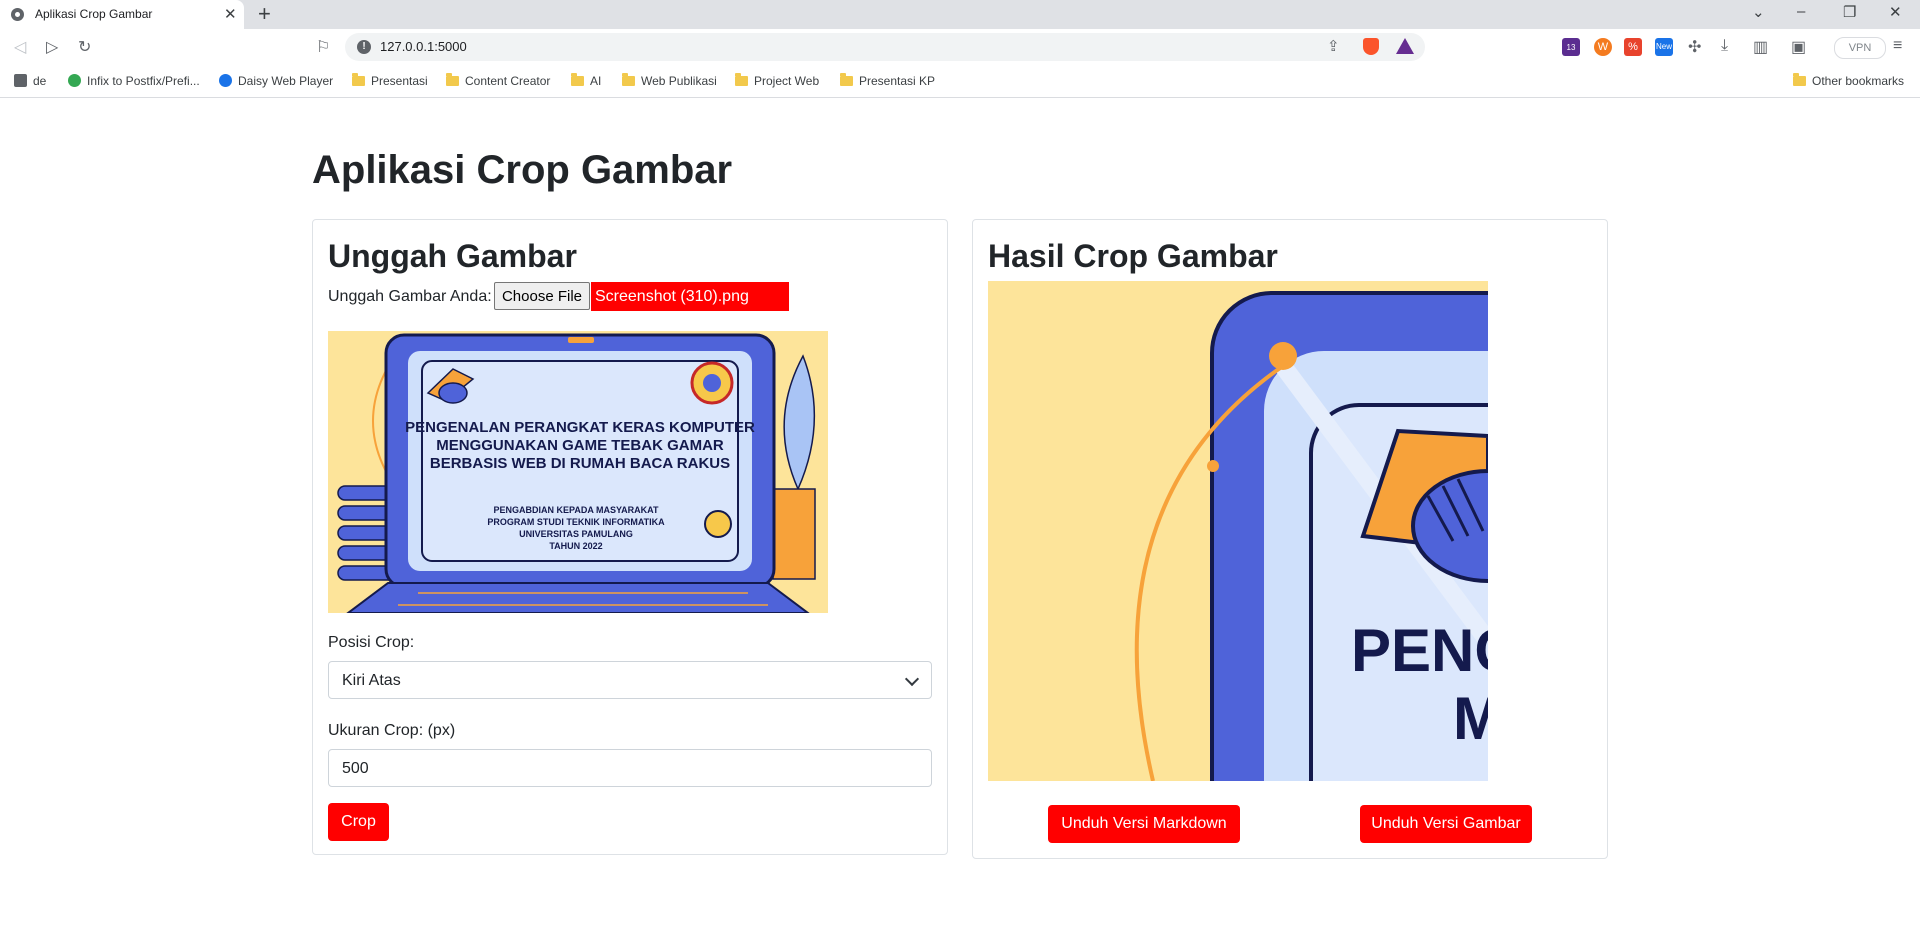 This screenshot has height=927, width=1920. I want to click on info-icon: !, so click(364, 47).